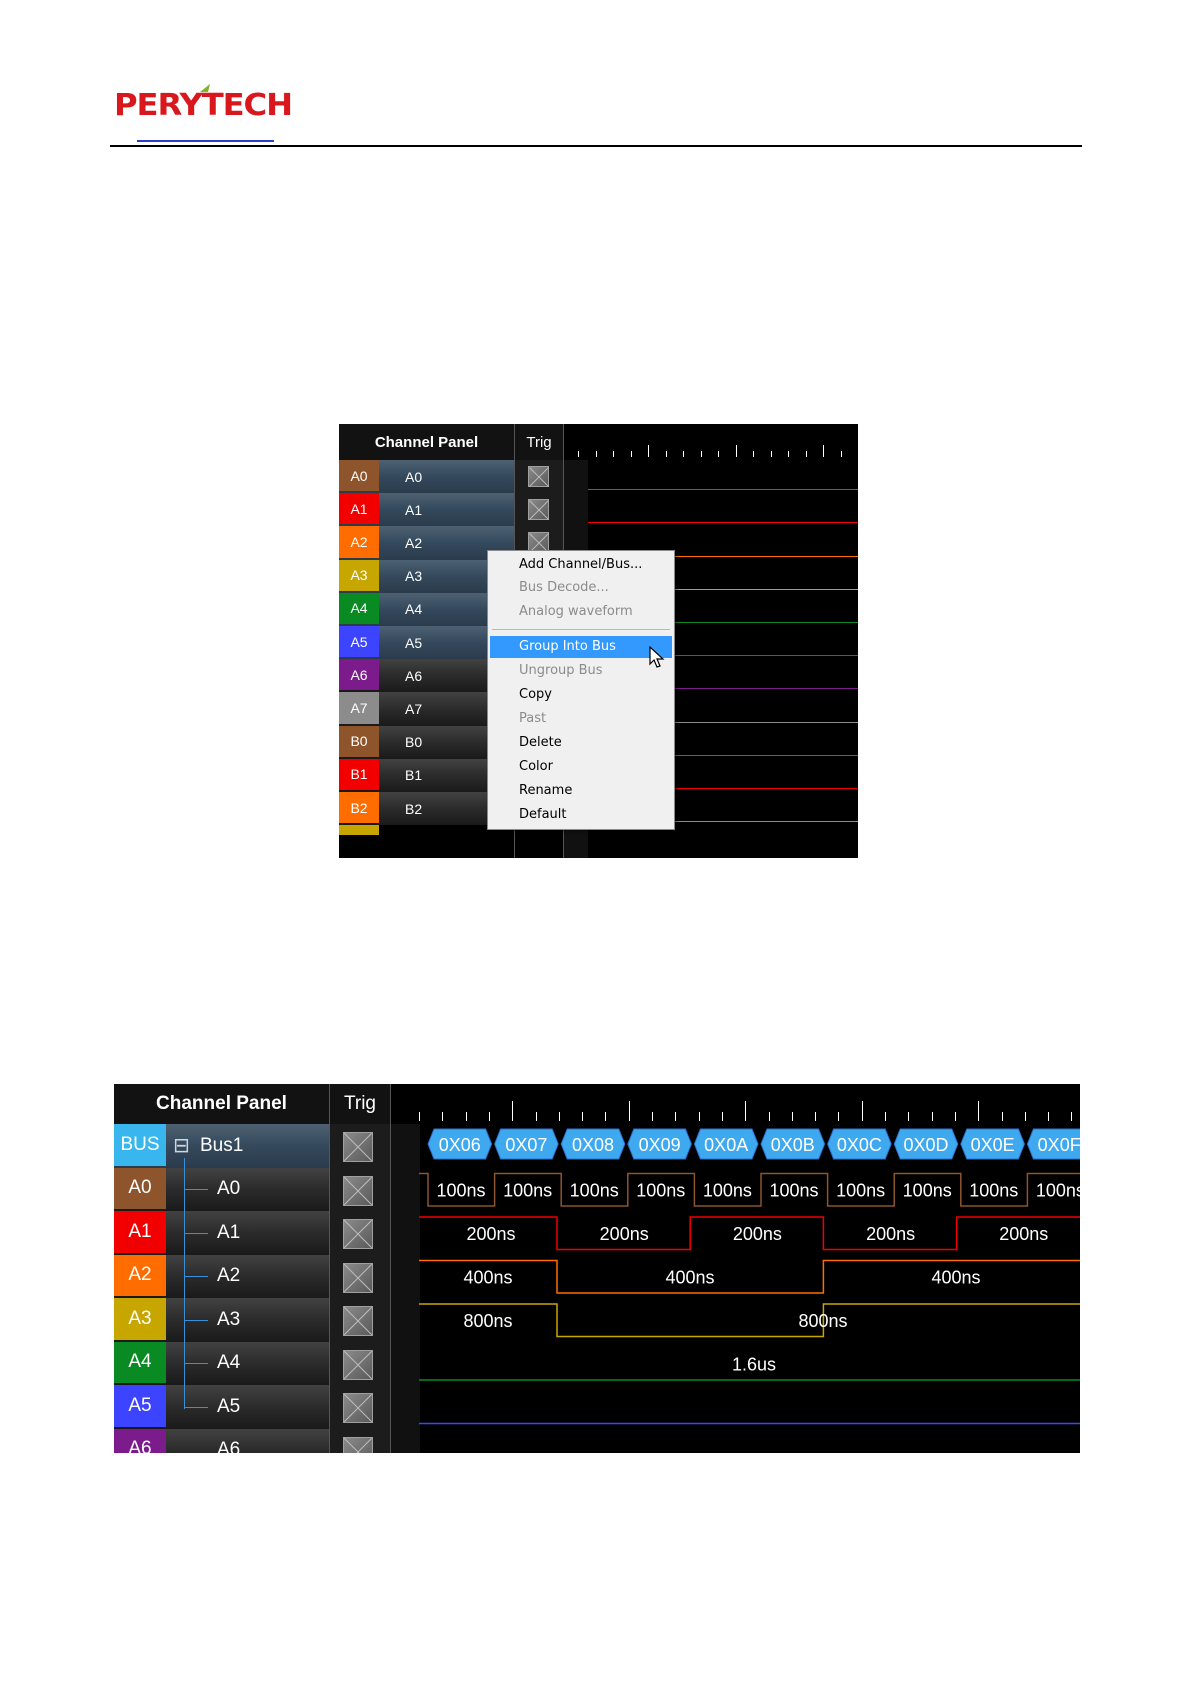  What do you see at coordinates (205, 141) in the screenshot?
I see `header-link-underline` at bounding box center [205, 141].